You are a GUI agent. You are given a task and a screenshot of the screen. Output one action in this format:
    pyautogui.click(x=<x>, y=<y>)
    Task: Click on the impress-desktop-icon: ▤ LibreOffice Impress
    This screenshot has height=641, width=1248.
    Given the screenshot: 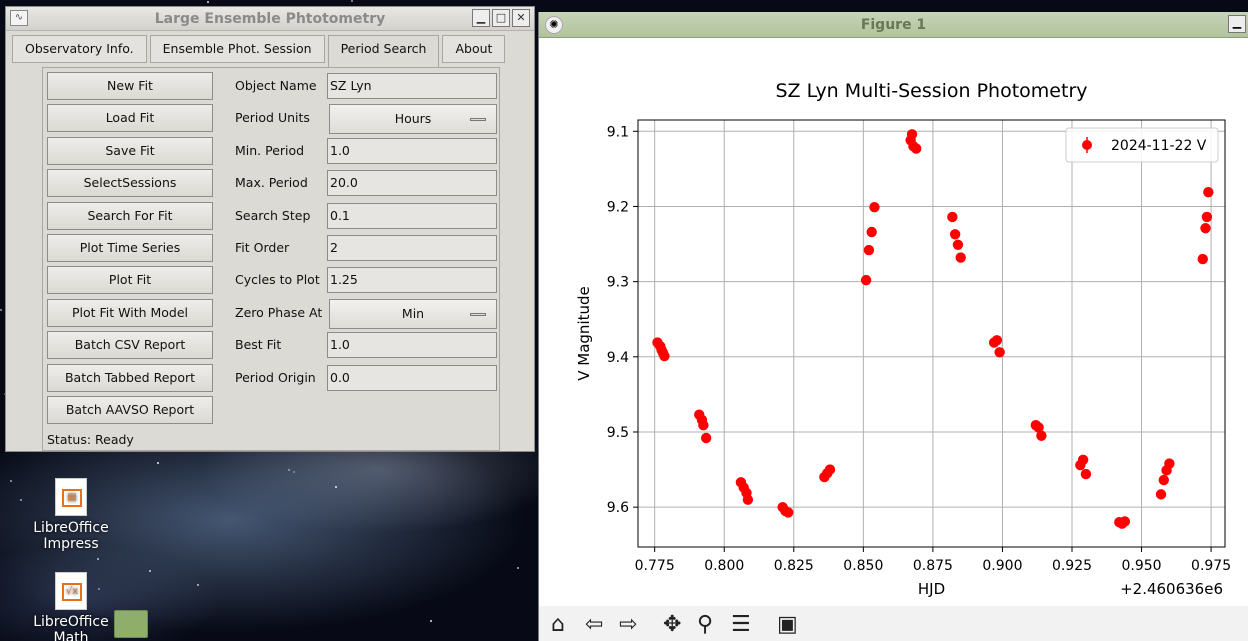 What is the action you would take?
    pyautogui.click(x=71, y=515)
    